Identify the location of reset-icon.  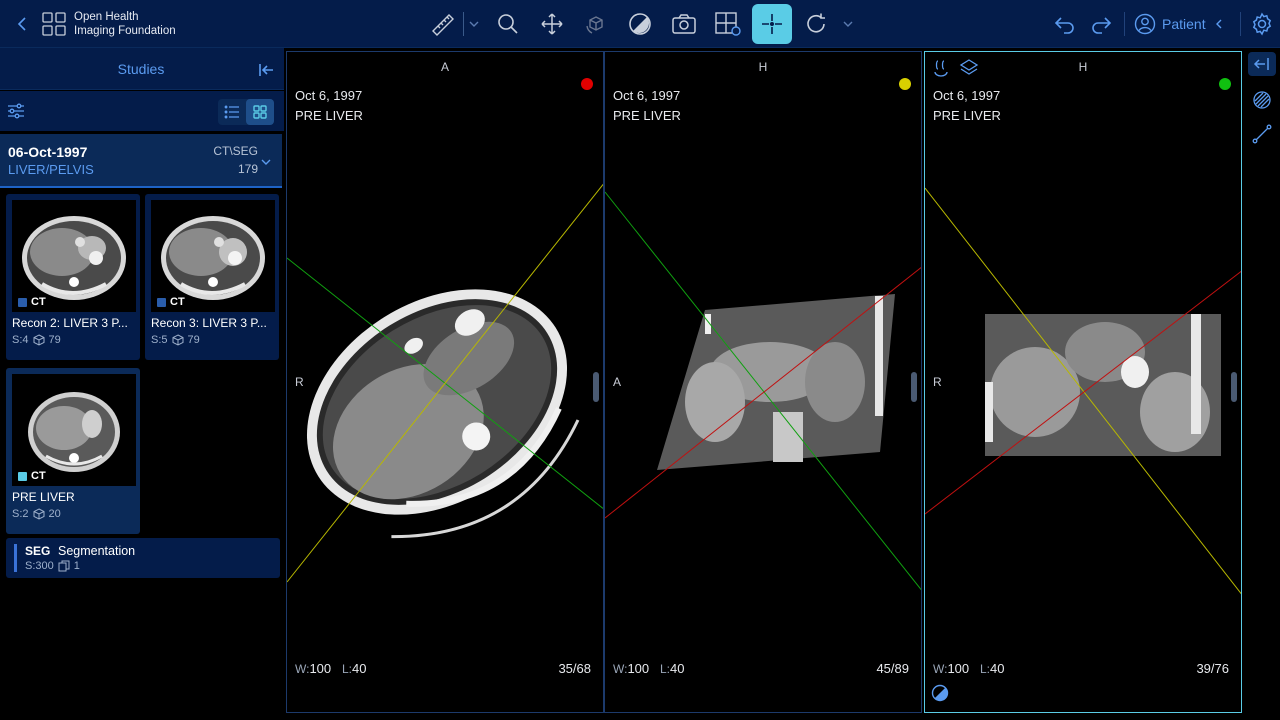
(816, 23).